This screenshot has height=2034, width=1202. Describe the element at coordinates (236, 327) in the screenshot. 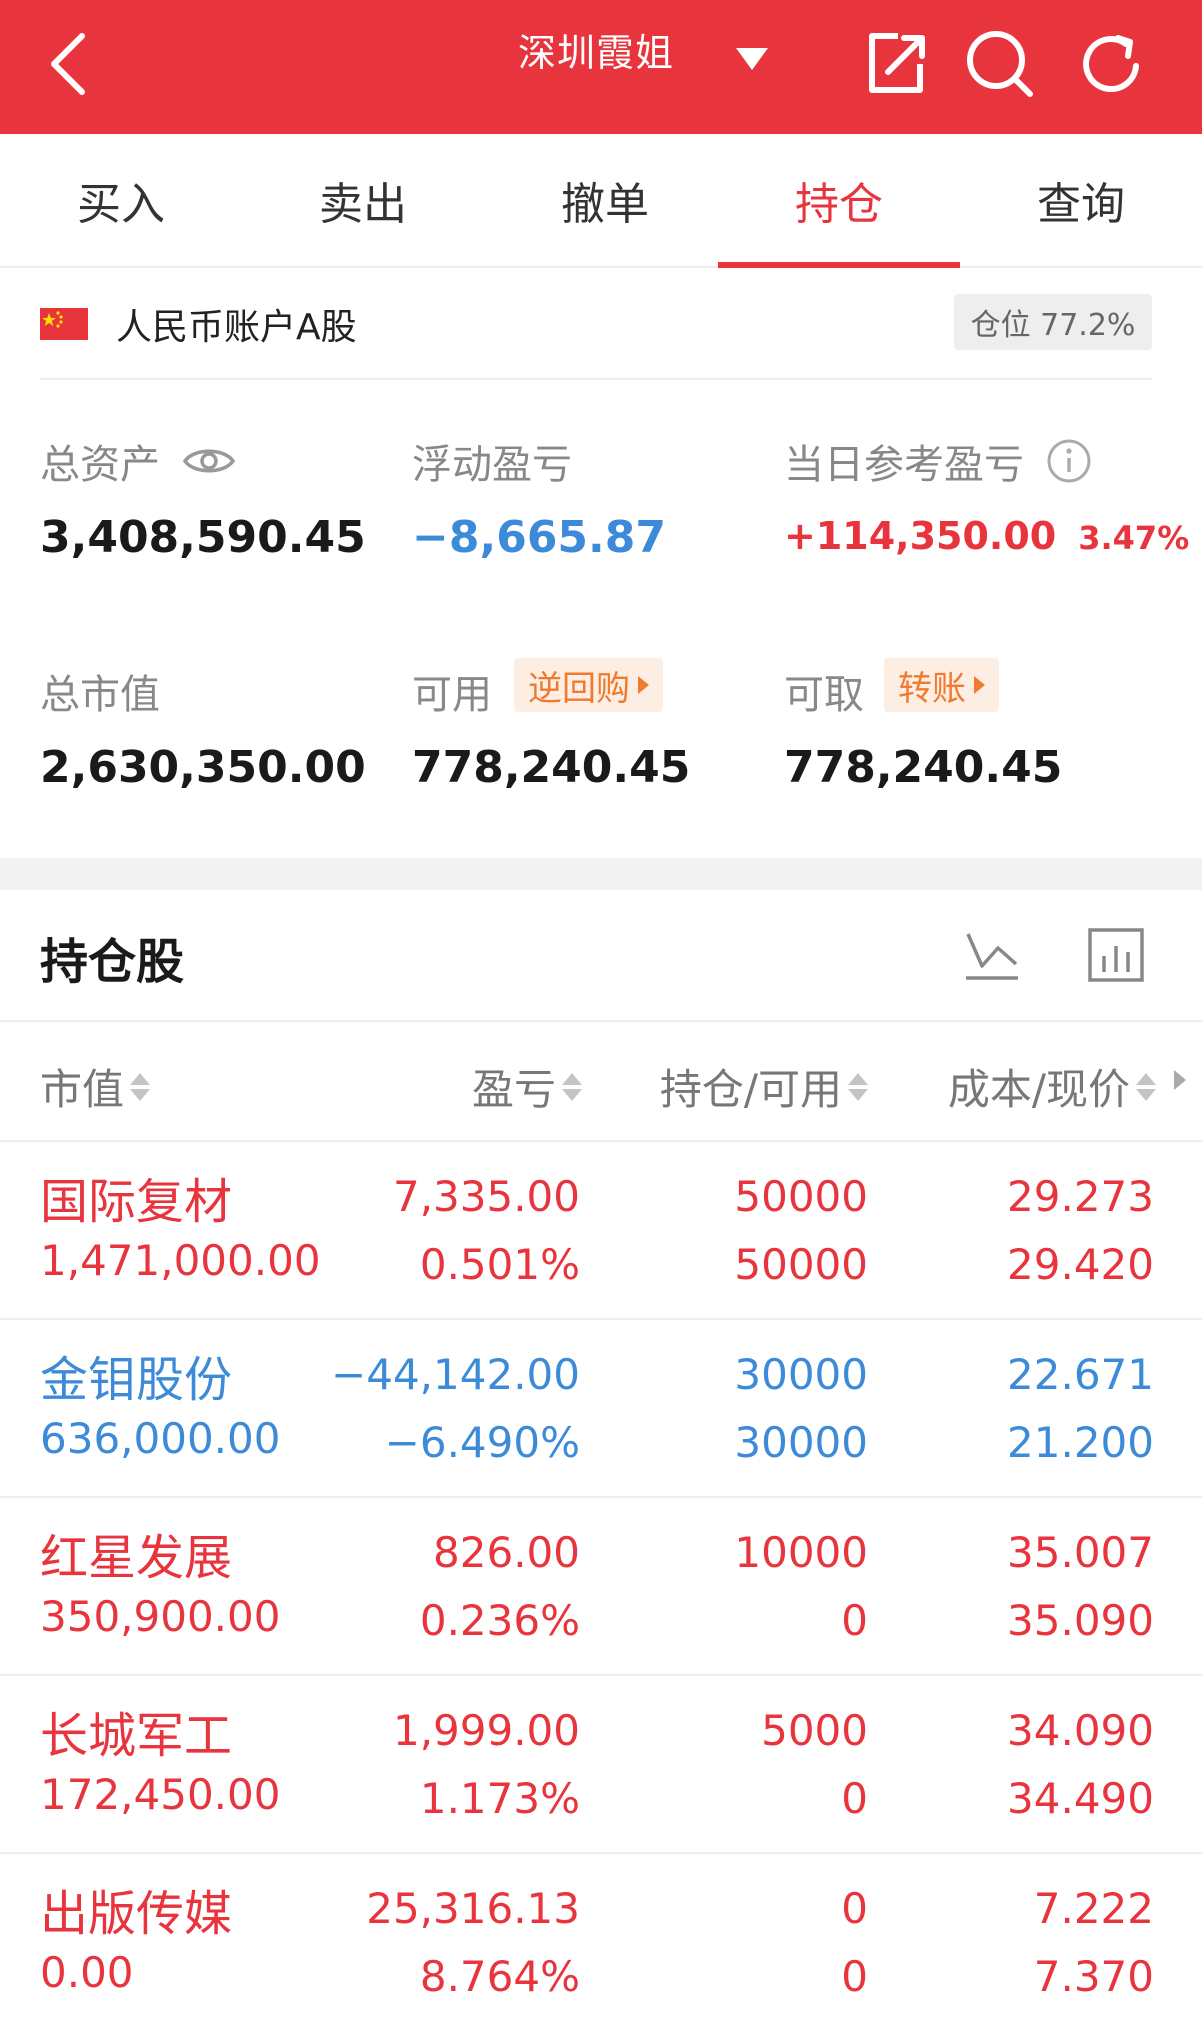

I see `account-name: 人民币账户A股` at that location.